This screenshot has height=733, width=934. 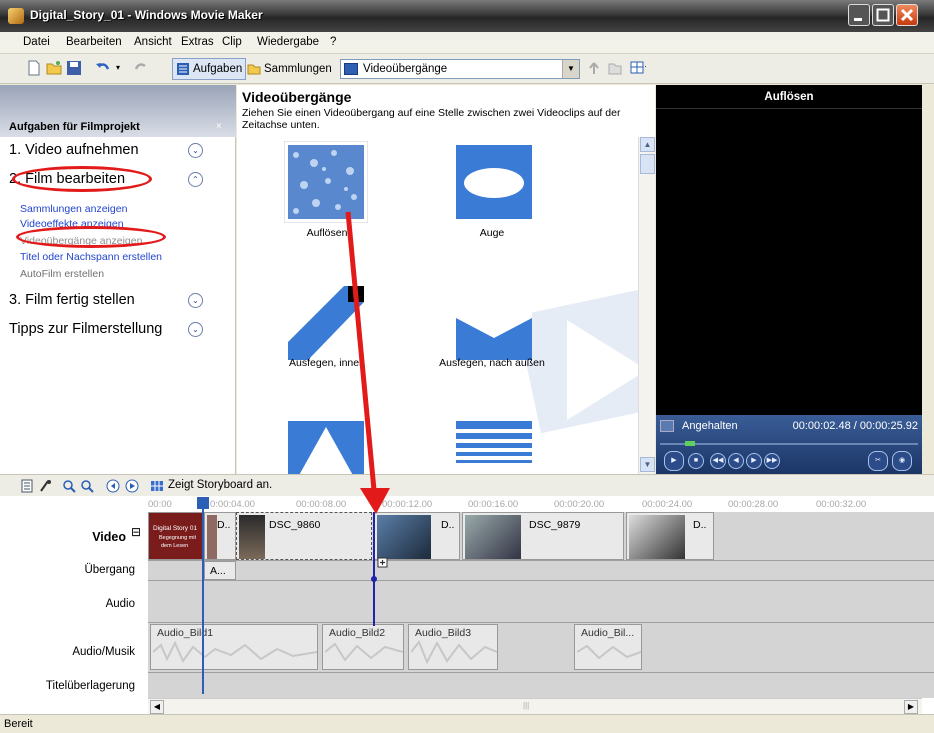 I want to click on transitions-scrollbar: ▲ ▼, so click(x=646, y=305).